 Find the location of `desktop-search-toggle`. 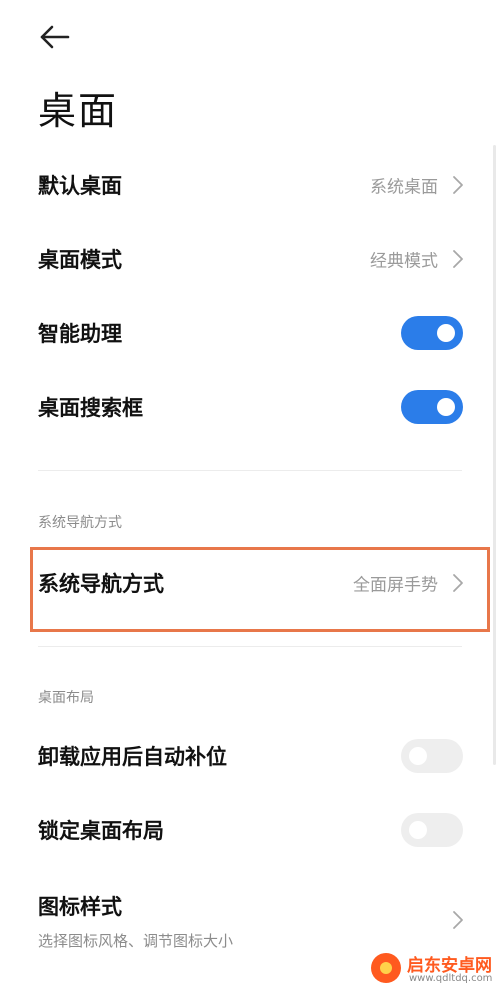

desktop-search-toggle is located at coordinates (432, 407).